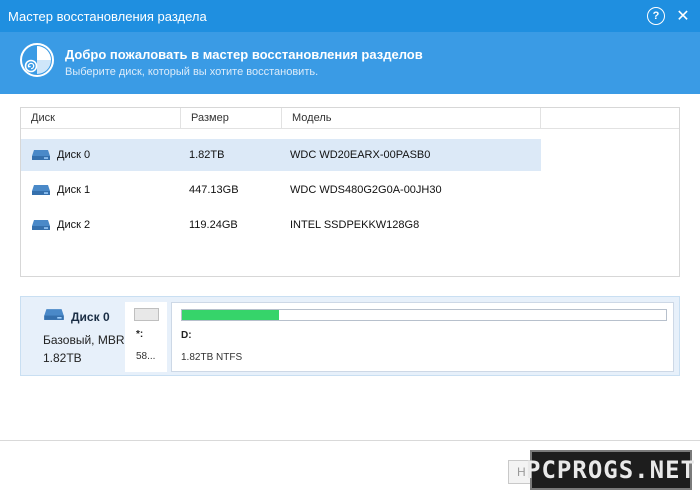 This screenshot has height=500, width=700. I want to click on row-disk-name: Диск 0, so click(74, 155).